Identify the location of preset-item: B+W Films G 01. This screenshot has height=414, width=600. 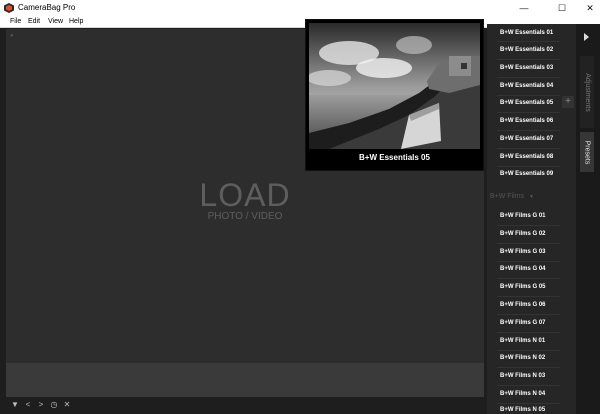
(523, 216).